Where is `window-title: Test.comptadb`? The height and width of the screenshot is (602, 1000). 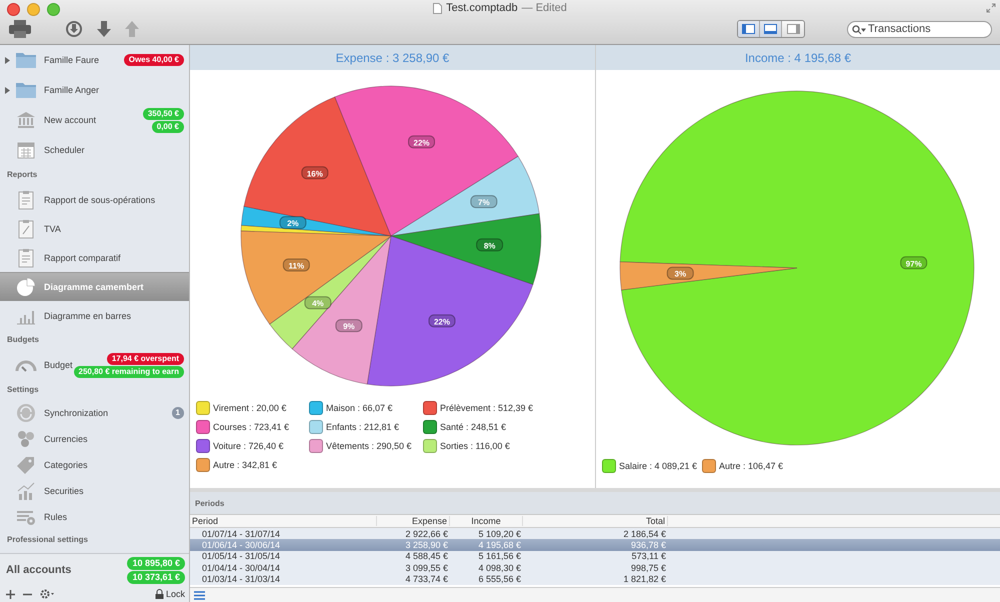 window-title: Test.comptadb is located at coordinates (482, 8).